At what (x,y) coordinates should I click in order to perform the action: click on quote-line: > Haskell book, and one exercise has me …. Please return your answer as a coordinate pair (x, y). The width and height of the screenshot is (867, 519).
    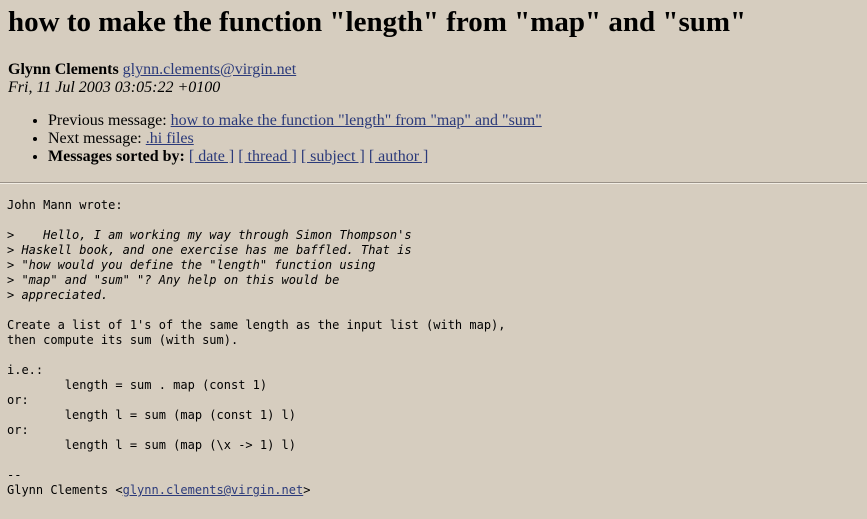
    Looking at the image, I should click on (209, 250).